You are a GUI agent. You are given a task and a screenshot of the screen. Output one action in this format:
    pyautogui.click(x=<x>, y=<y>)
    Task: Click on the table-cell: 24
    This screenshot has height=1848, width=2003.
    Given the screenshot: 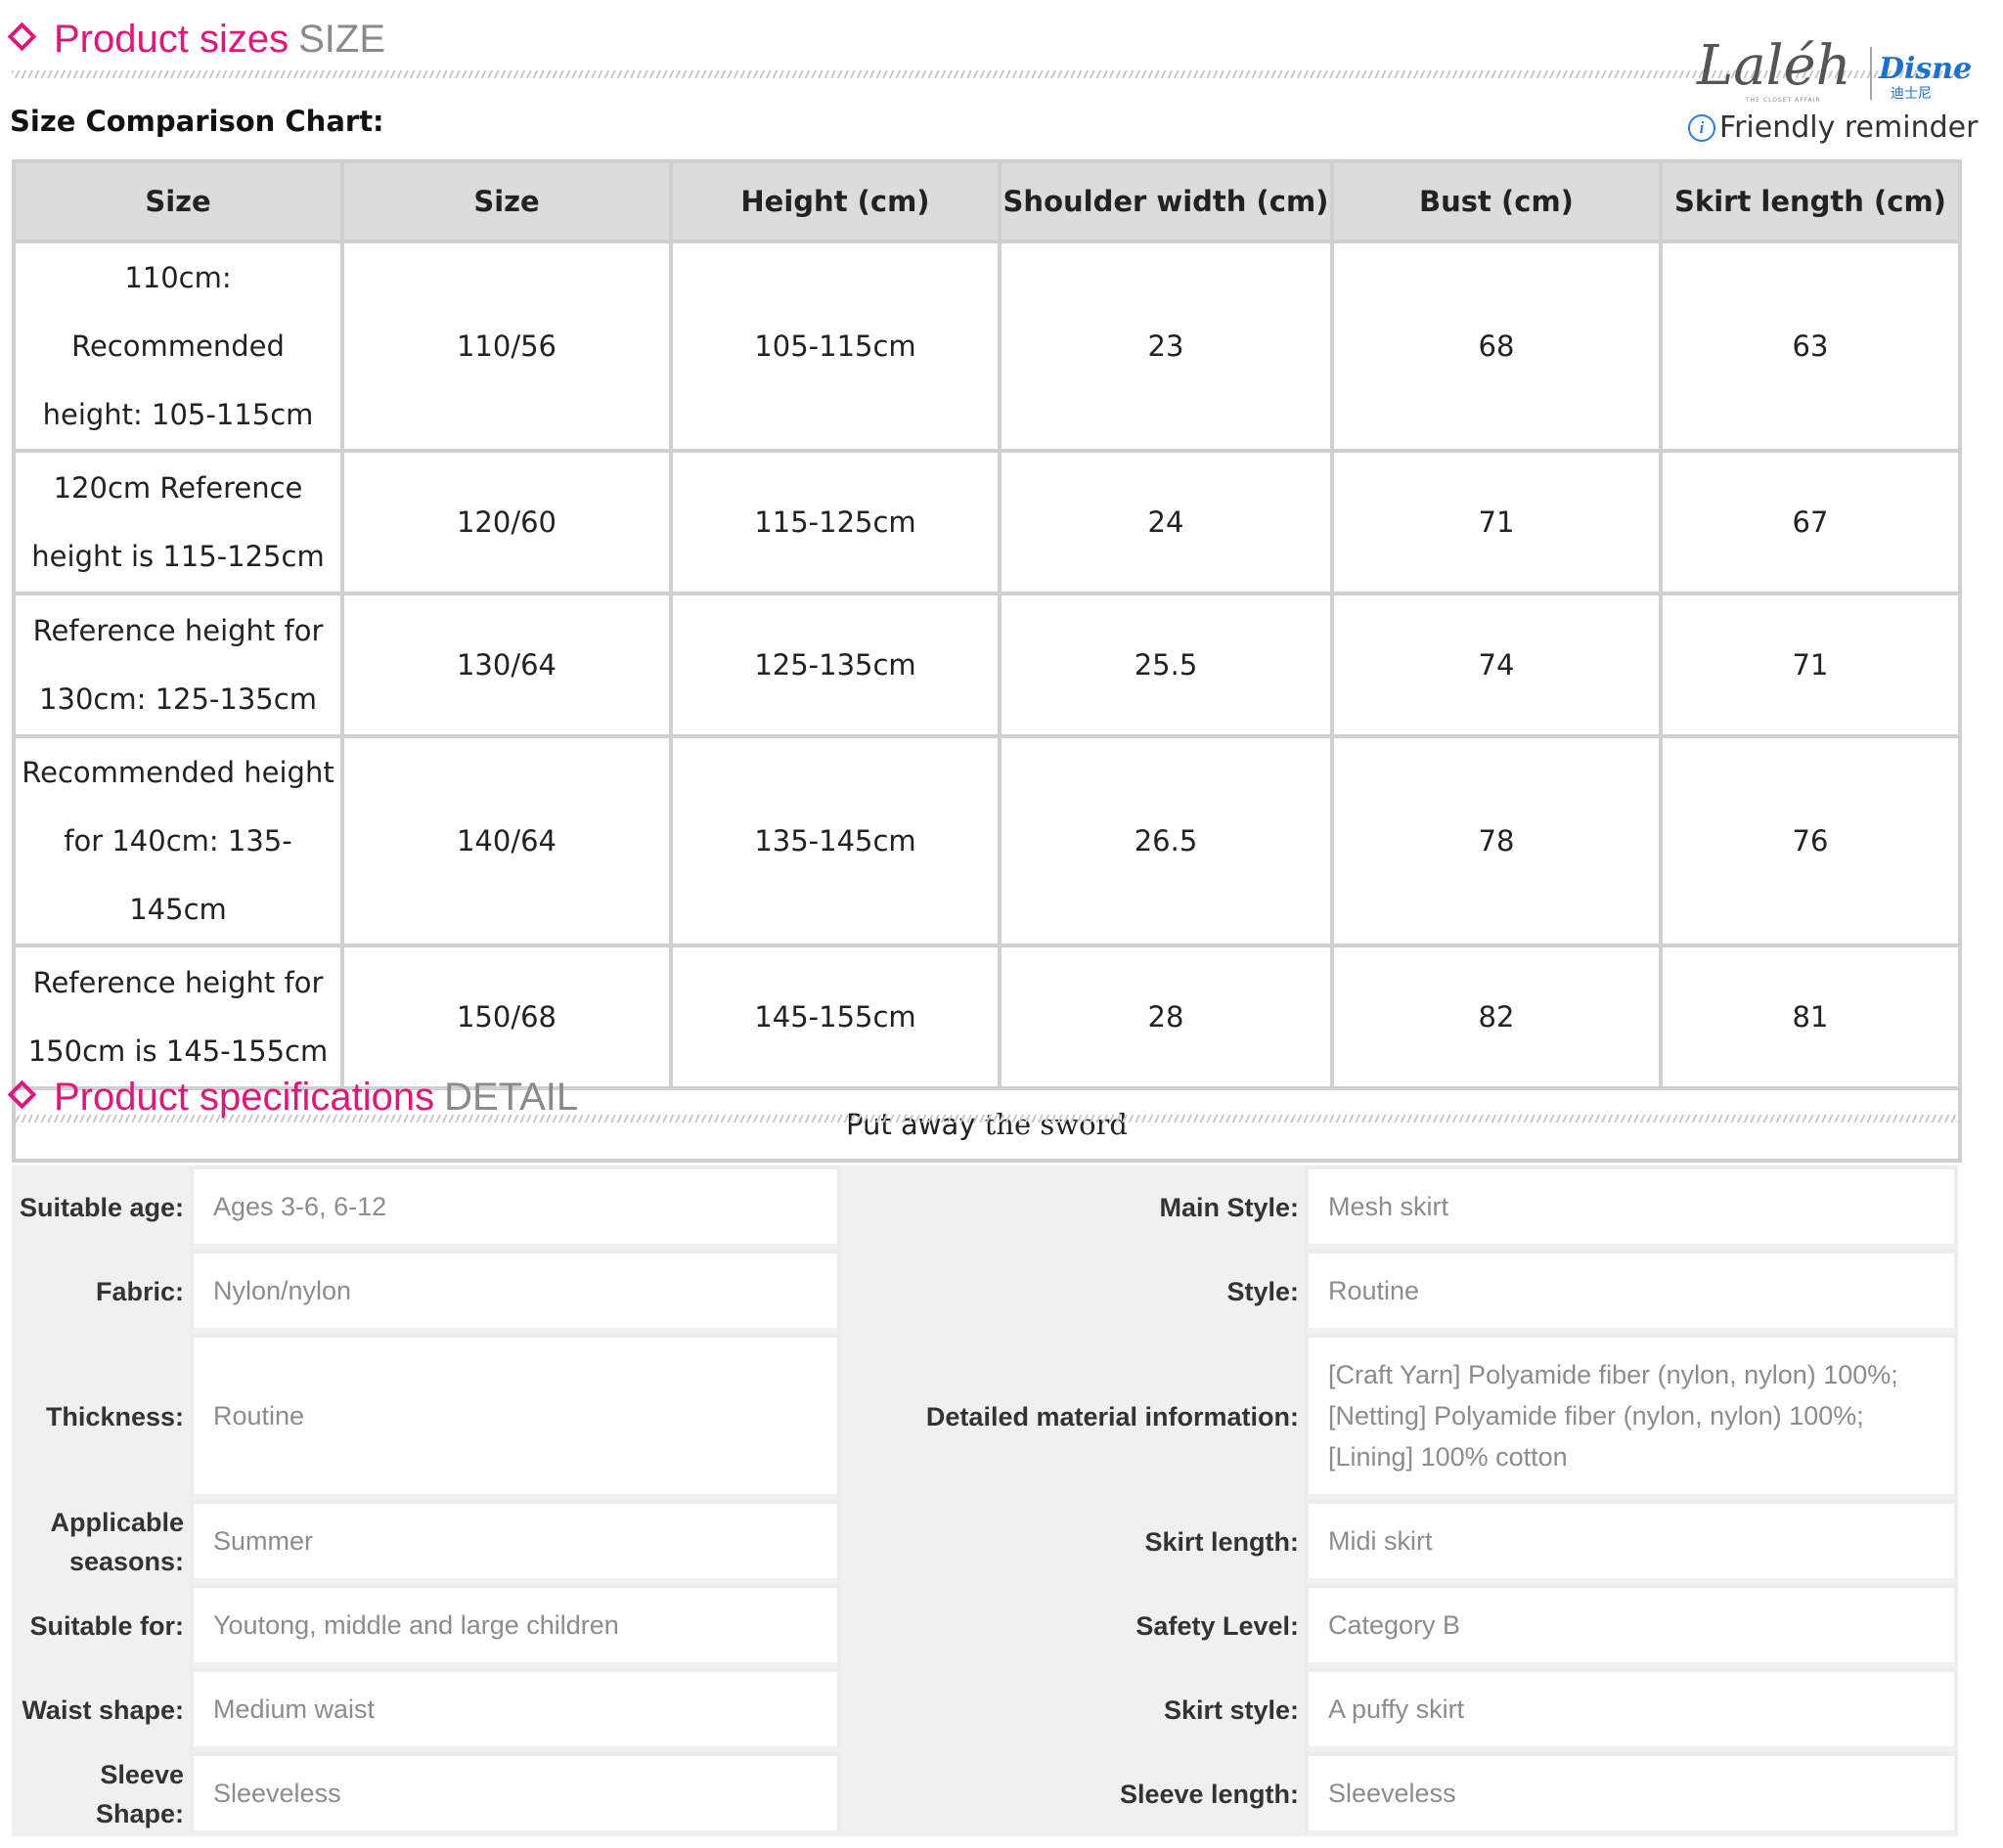 What is the action you would take?
    pyautogui.click(x=1166, y=522)
    